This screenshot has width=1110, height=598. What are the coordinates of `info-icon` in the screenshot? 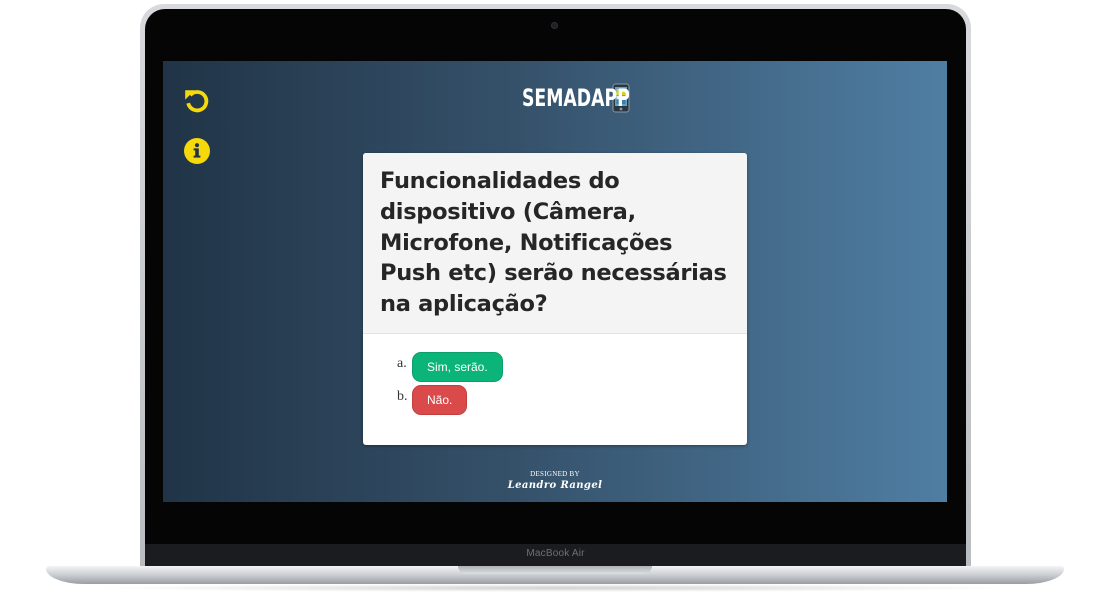 It's located at (197, 151).